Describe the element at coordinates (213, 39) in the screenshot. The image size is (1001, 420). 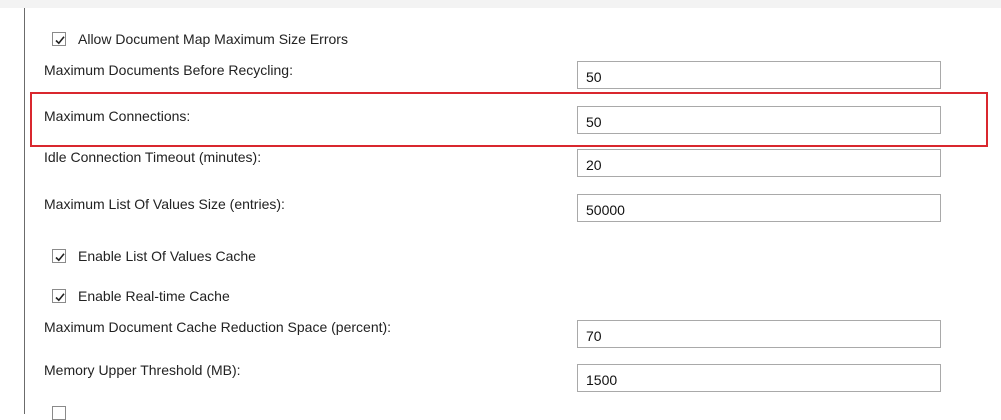
I see `allow-doc-map-errors-label: Allow Document Map Maximum Size Errors` at that location.